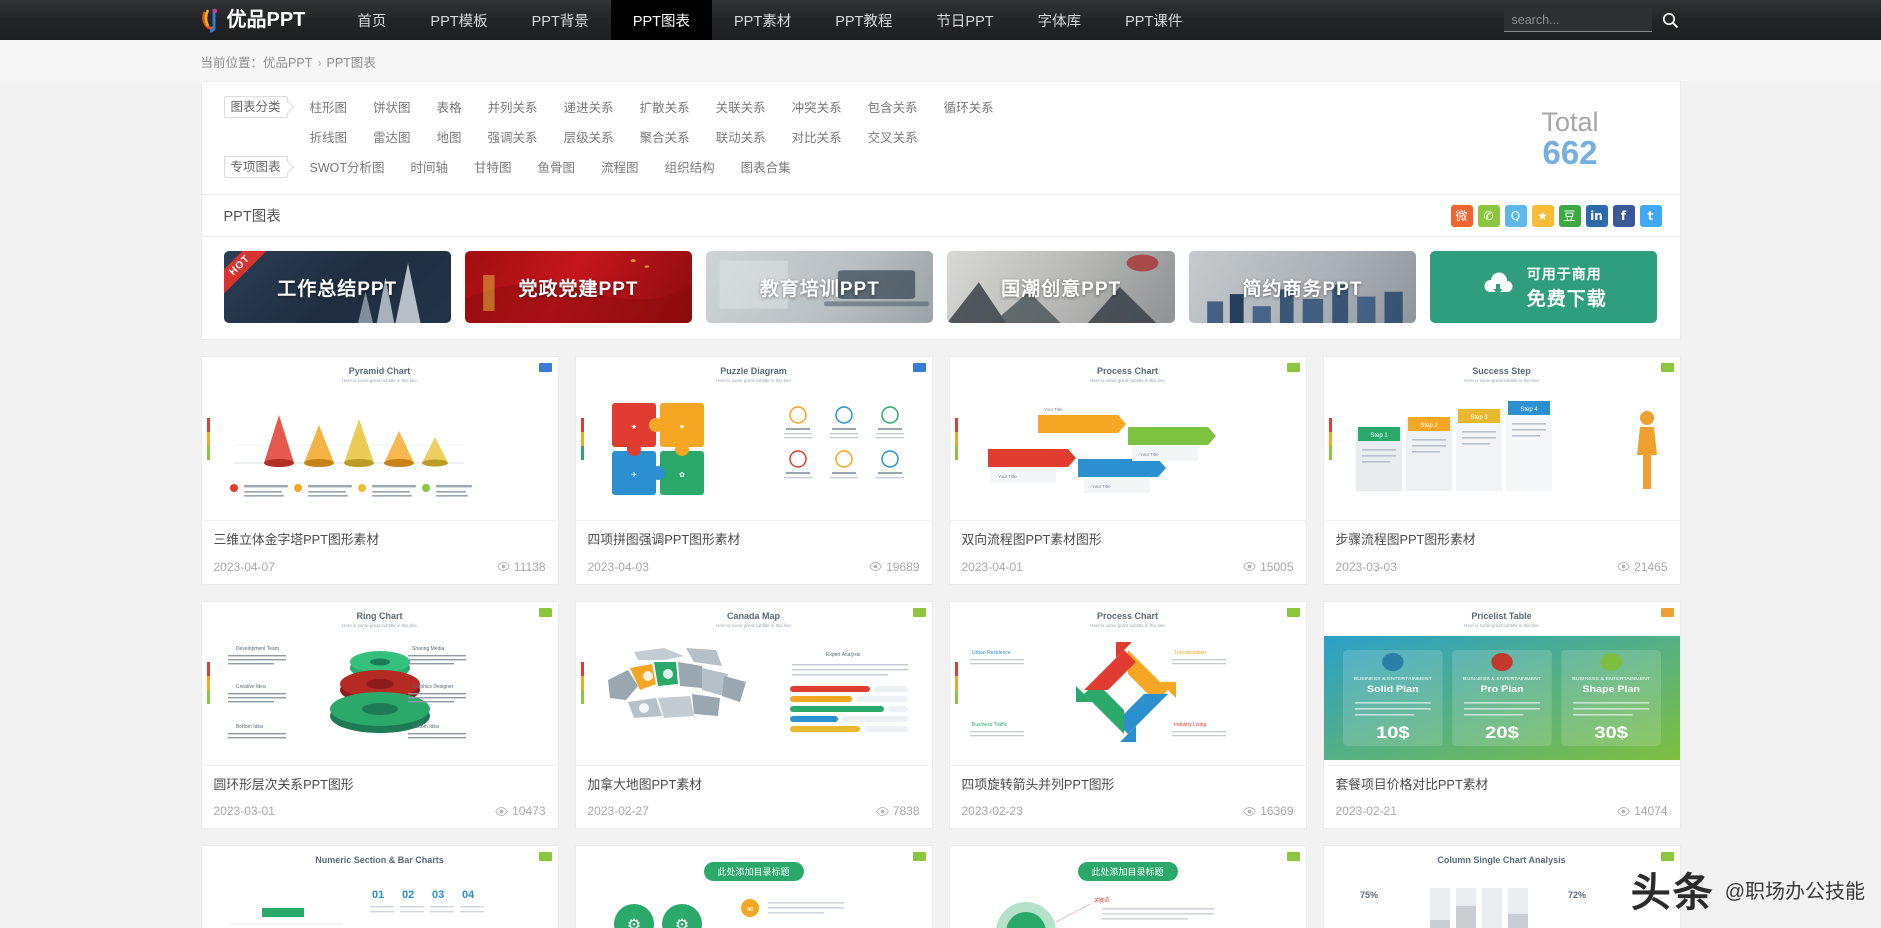  What do you see at coordinates (1596, 215) in the screenshot?
I see `linkedin-share-icon: in` at bounding box center [1596, 215].